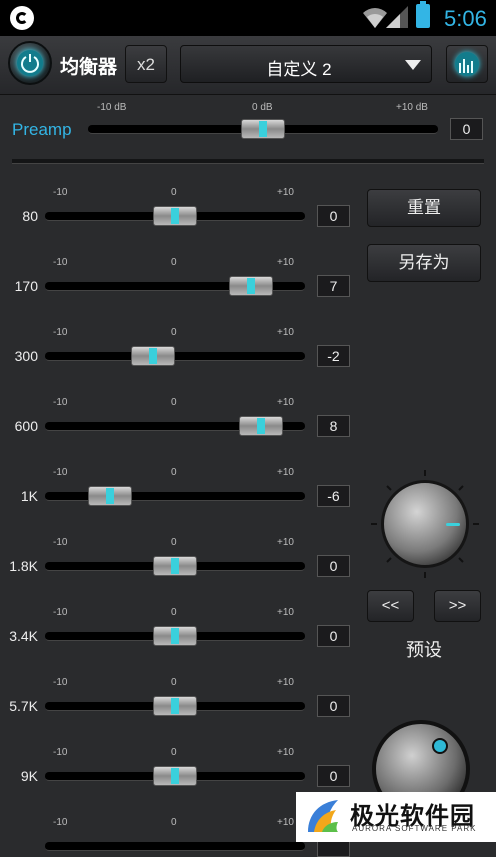 The image size is (496, 857). Describe the element at coordinates (424, 208) in the screenshot. I see `reset-button: 重置` at that location.